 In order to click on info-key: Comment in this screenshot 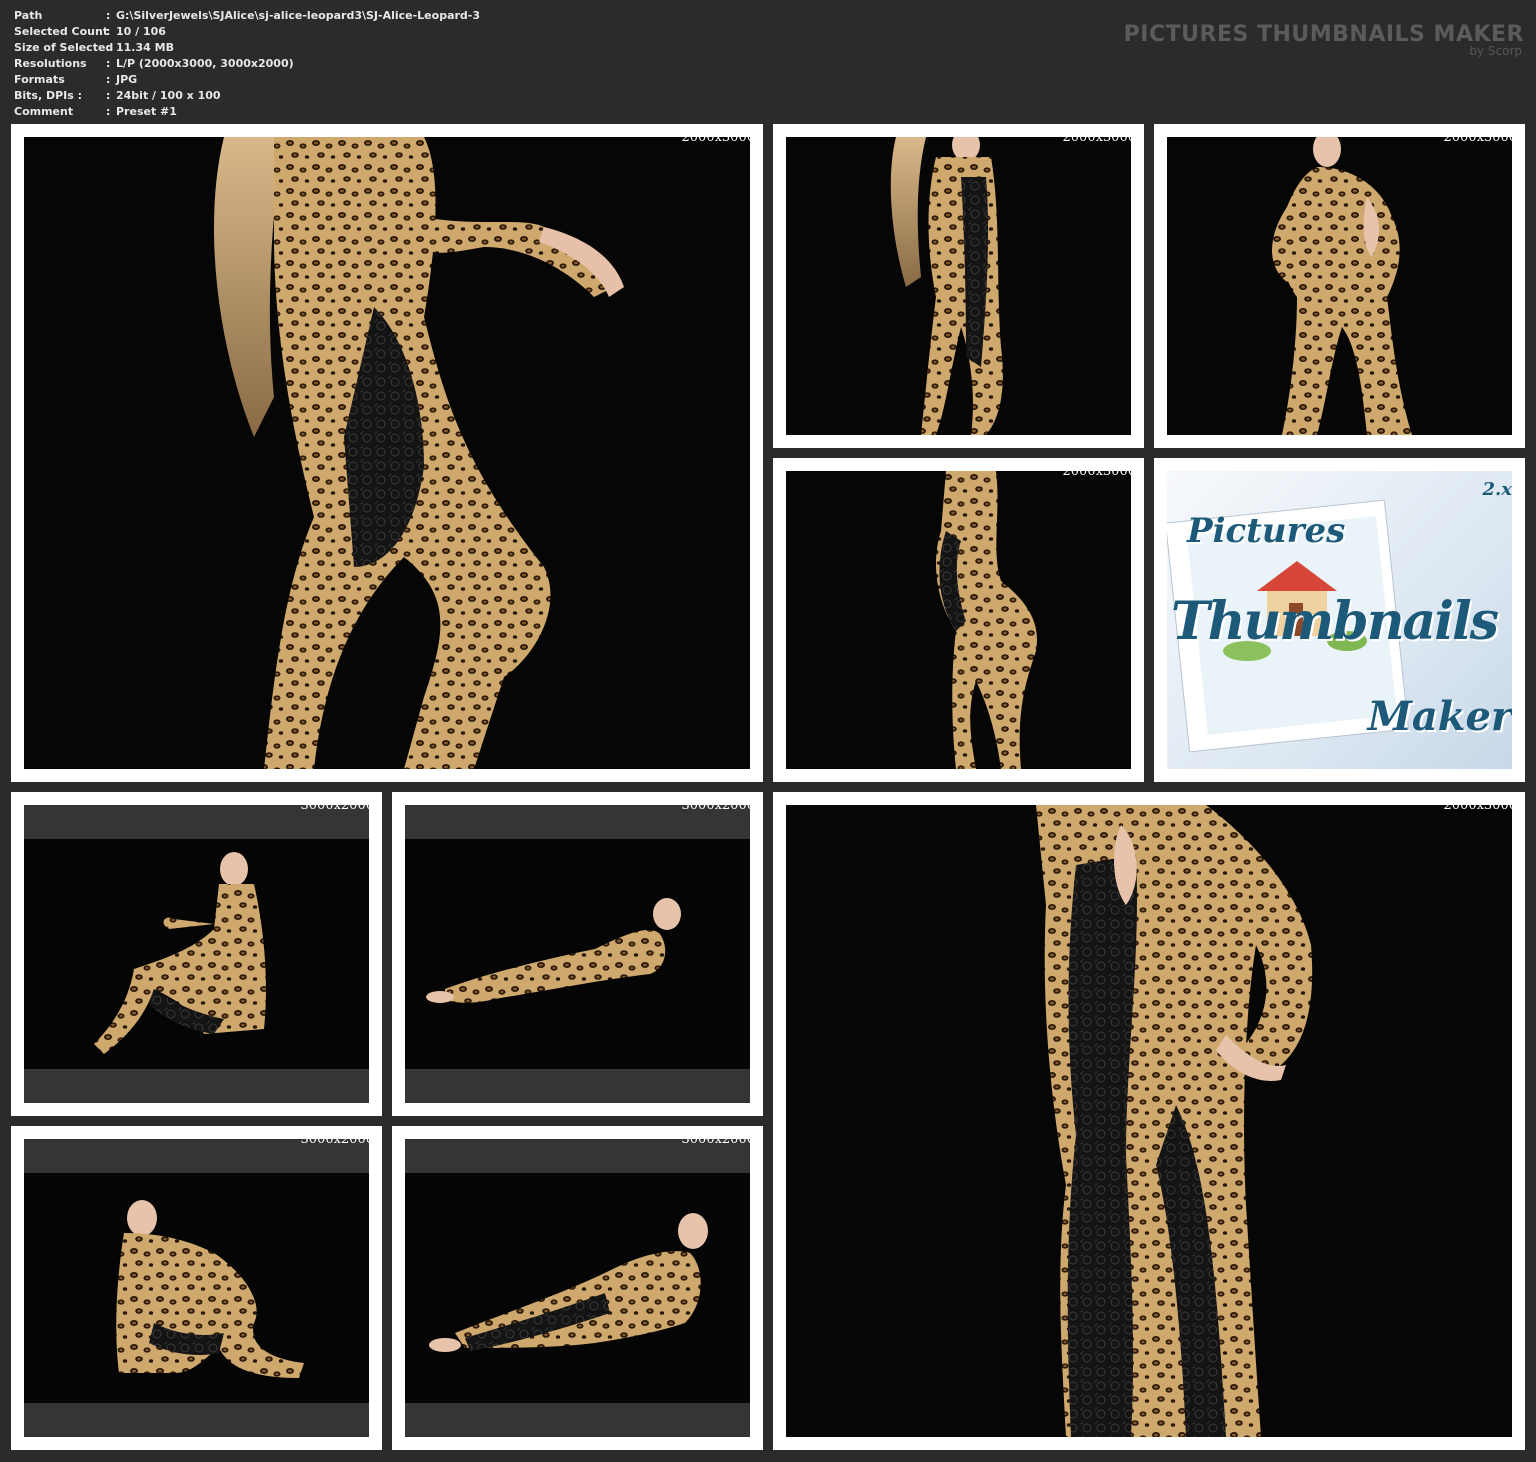, I will do `click(44, 111)`.